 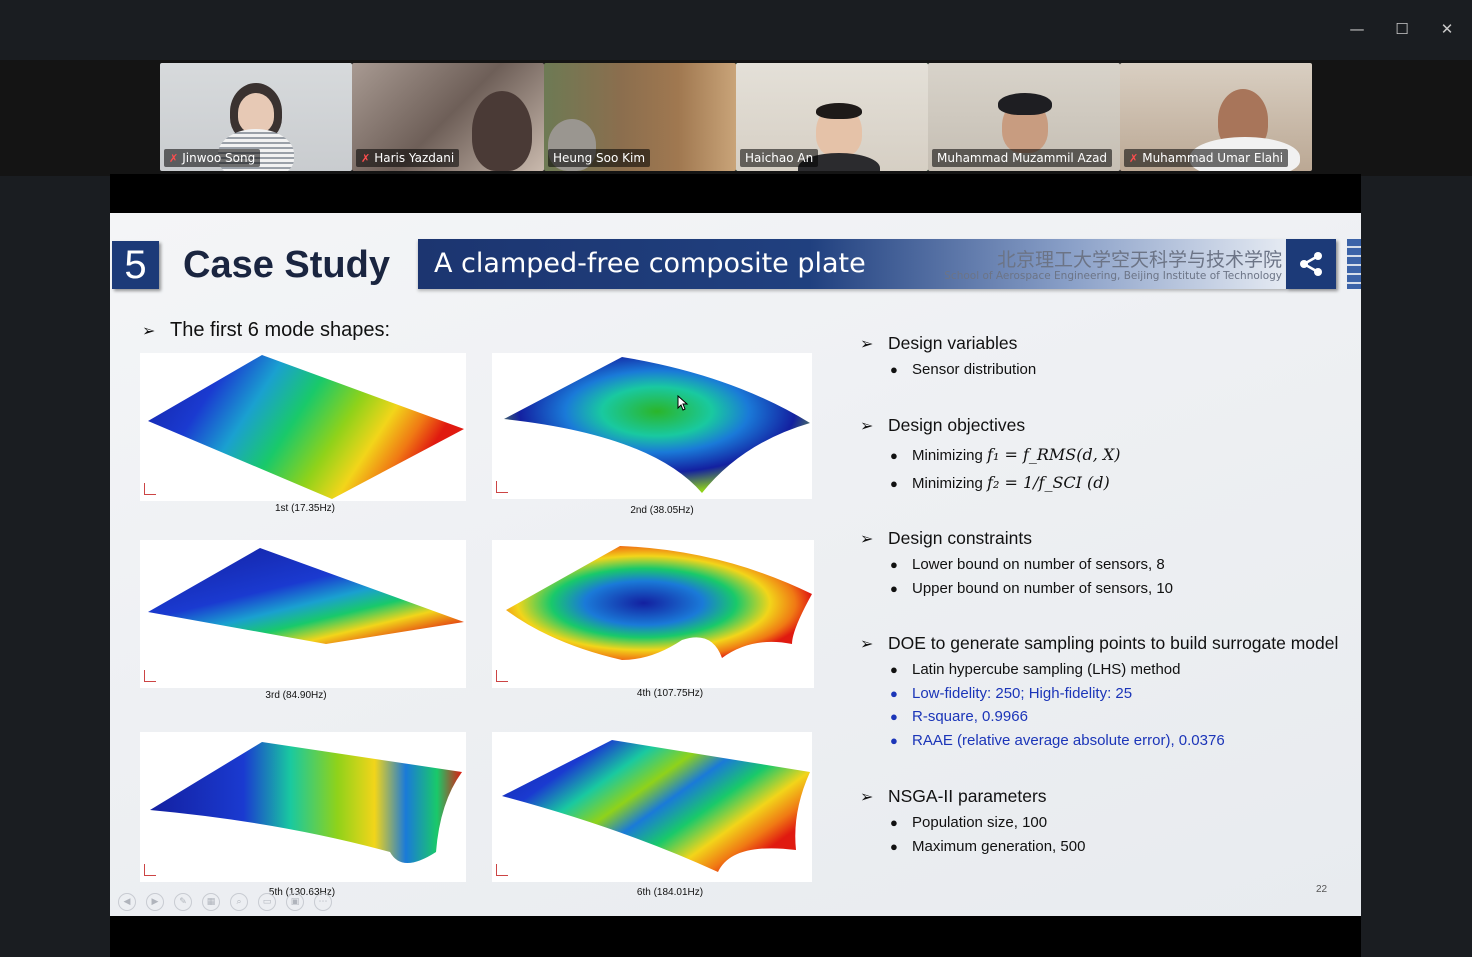 I want to click on list-item: ● Upper bound on number of sensors, 10, so click(x=1031, y=588).